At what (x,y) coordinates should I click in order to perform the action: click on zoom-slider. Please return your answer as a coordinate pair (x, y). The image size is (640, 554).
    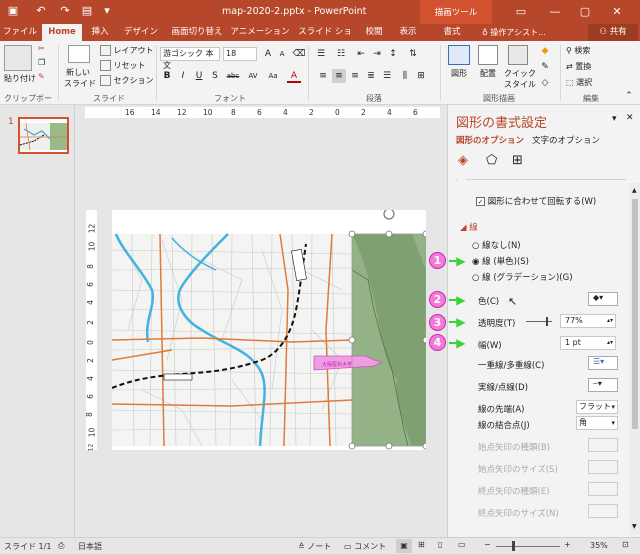
    Looking at the image, I should click on (528, 546).